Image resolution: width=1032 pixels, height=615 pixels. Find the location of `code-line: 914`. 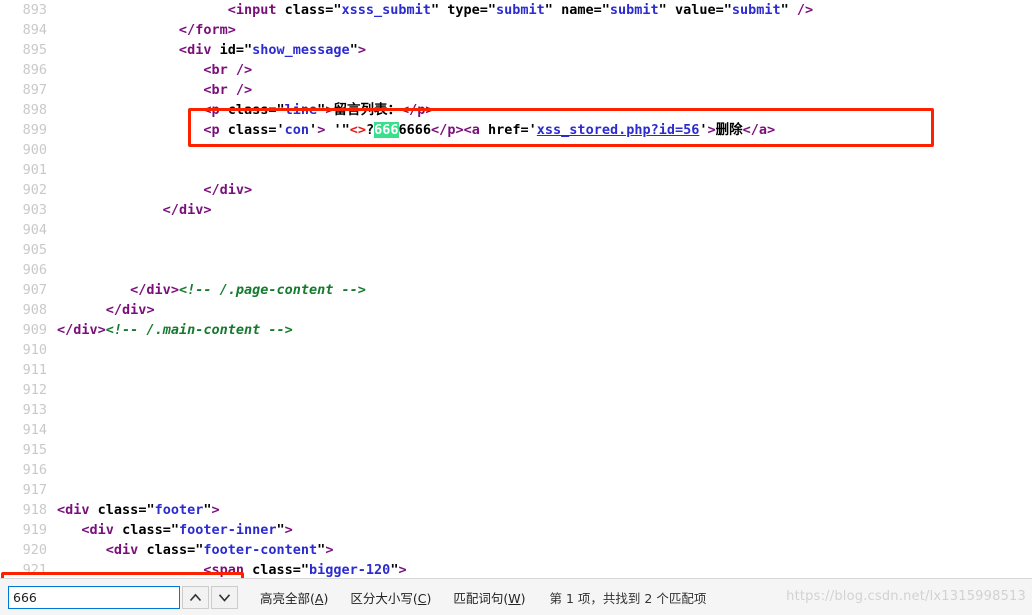

code-line: 914 is located at coordinates (516, 430).